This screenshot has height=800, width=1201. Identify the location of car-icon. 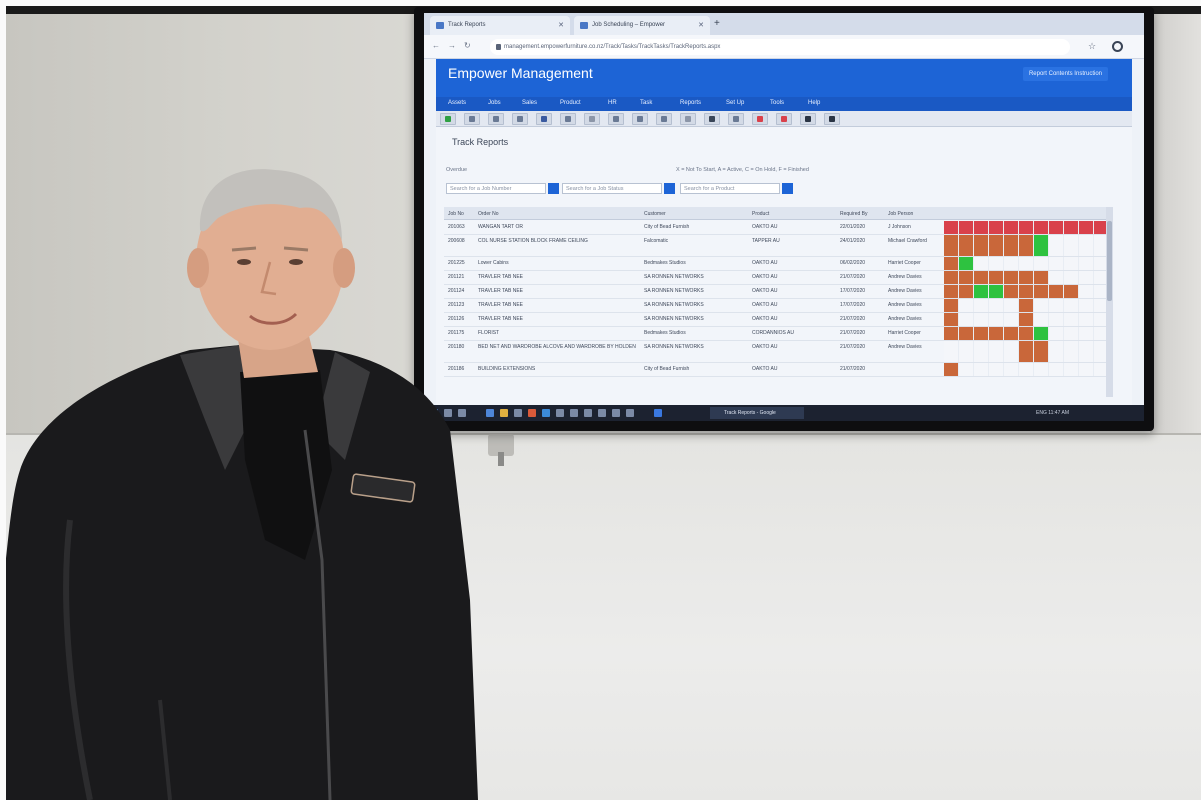
(832, 119).